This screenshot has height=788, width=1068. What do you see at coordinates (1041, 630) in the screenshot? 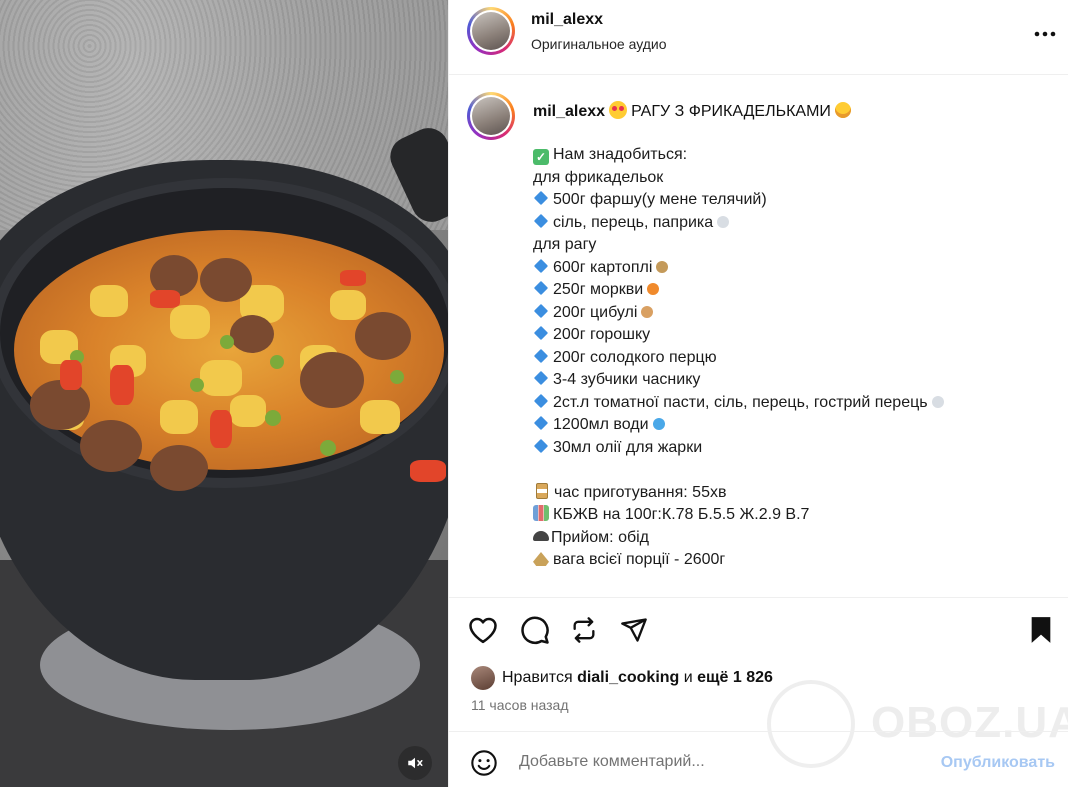
I see `save-button` at bounding box center [1041, 630].